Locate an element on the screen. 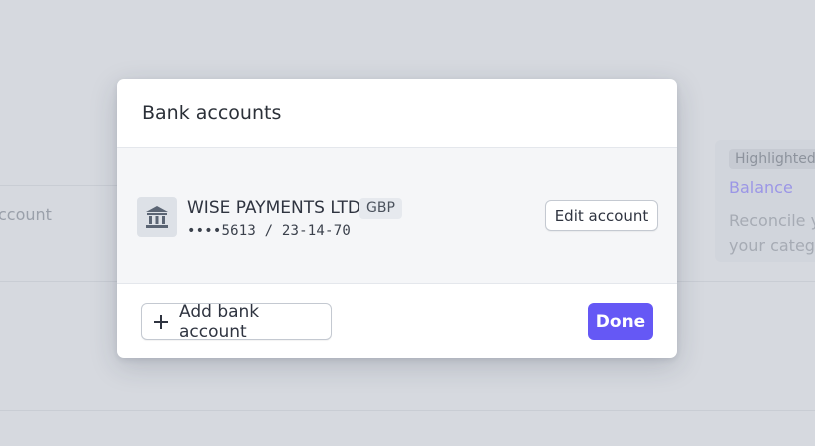  account-name: WISE PAYMENTS LTD is located at coordinates (274, 208).